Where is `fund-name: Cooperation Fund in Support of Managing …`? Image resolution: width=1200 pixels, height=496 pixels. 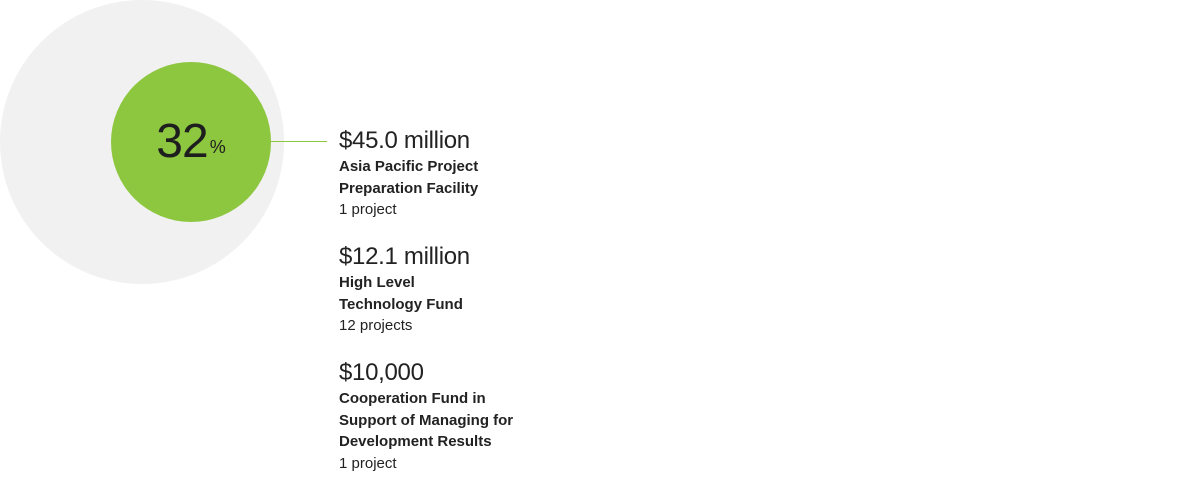 fund-name: Cooperation Fund in Support of Managing … is located at coordinates (426, 420).